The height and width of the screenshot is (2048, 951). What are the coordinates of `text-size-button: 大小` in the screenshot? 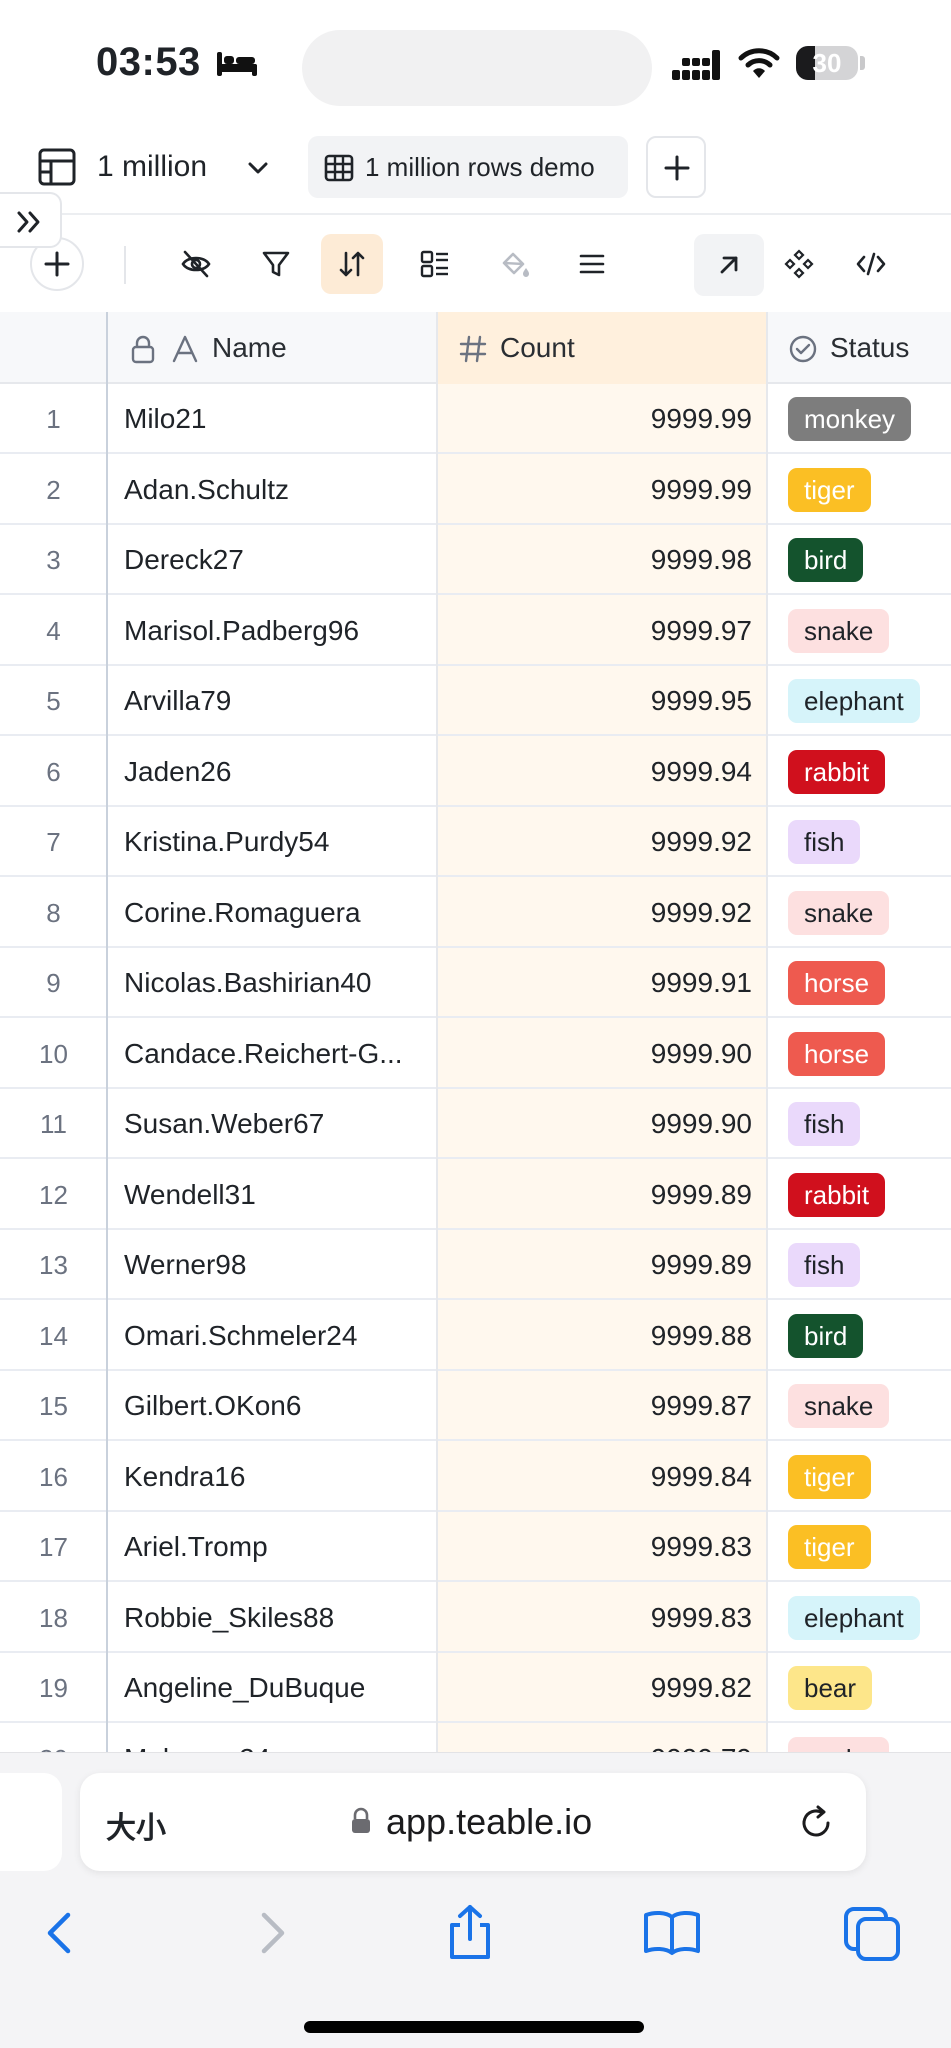 It's located at (136, 1825).